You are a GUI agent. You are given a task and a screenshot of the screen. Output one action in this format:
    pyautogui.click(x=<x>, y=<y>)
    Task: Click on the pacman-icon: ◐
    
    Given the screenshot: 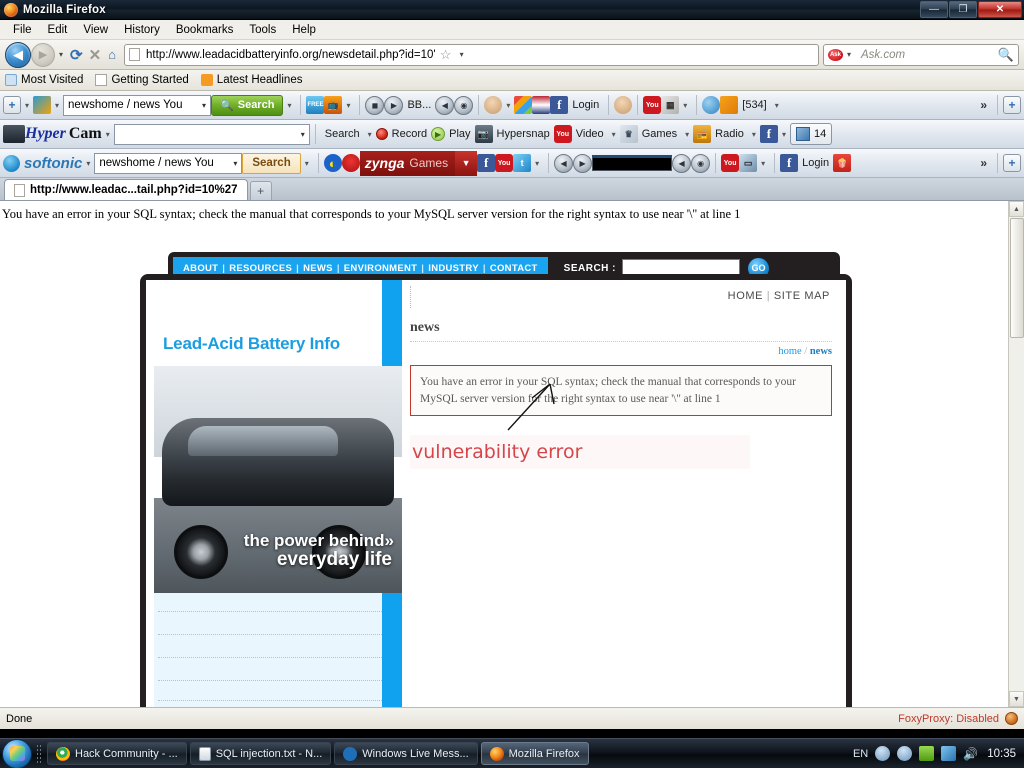 What is the action you would take?
    pyautogui.click(x=332, y=163)
    